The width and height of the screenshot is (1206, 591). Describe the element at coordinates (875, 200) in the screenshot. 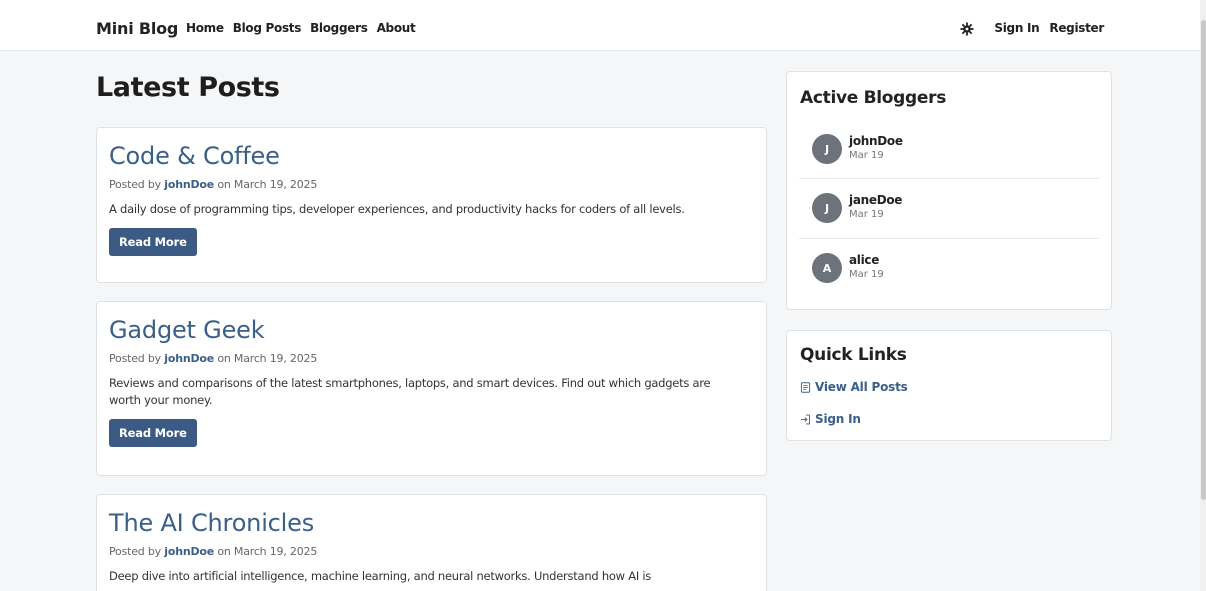

I see `blogger-name: janeDoe` at that location.